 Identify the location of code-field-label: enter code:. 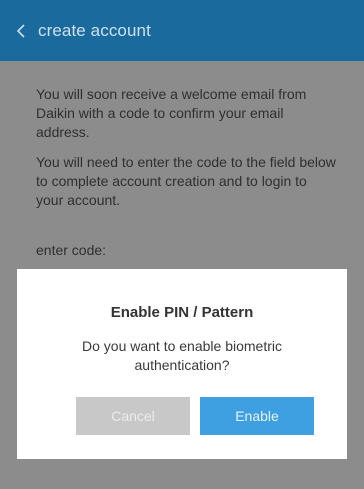
(71, 250).